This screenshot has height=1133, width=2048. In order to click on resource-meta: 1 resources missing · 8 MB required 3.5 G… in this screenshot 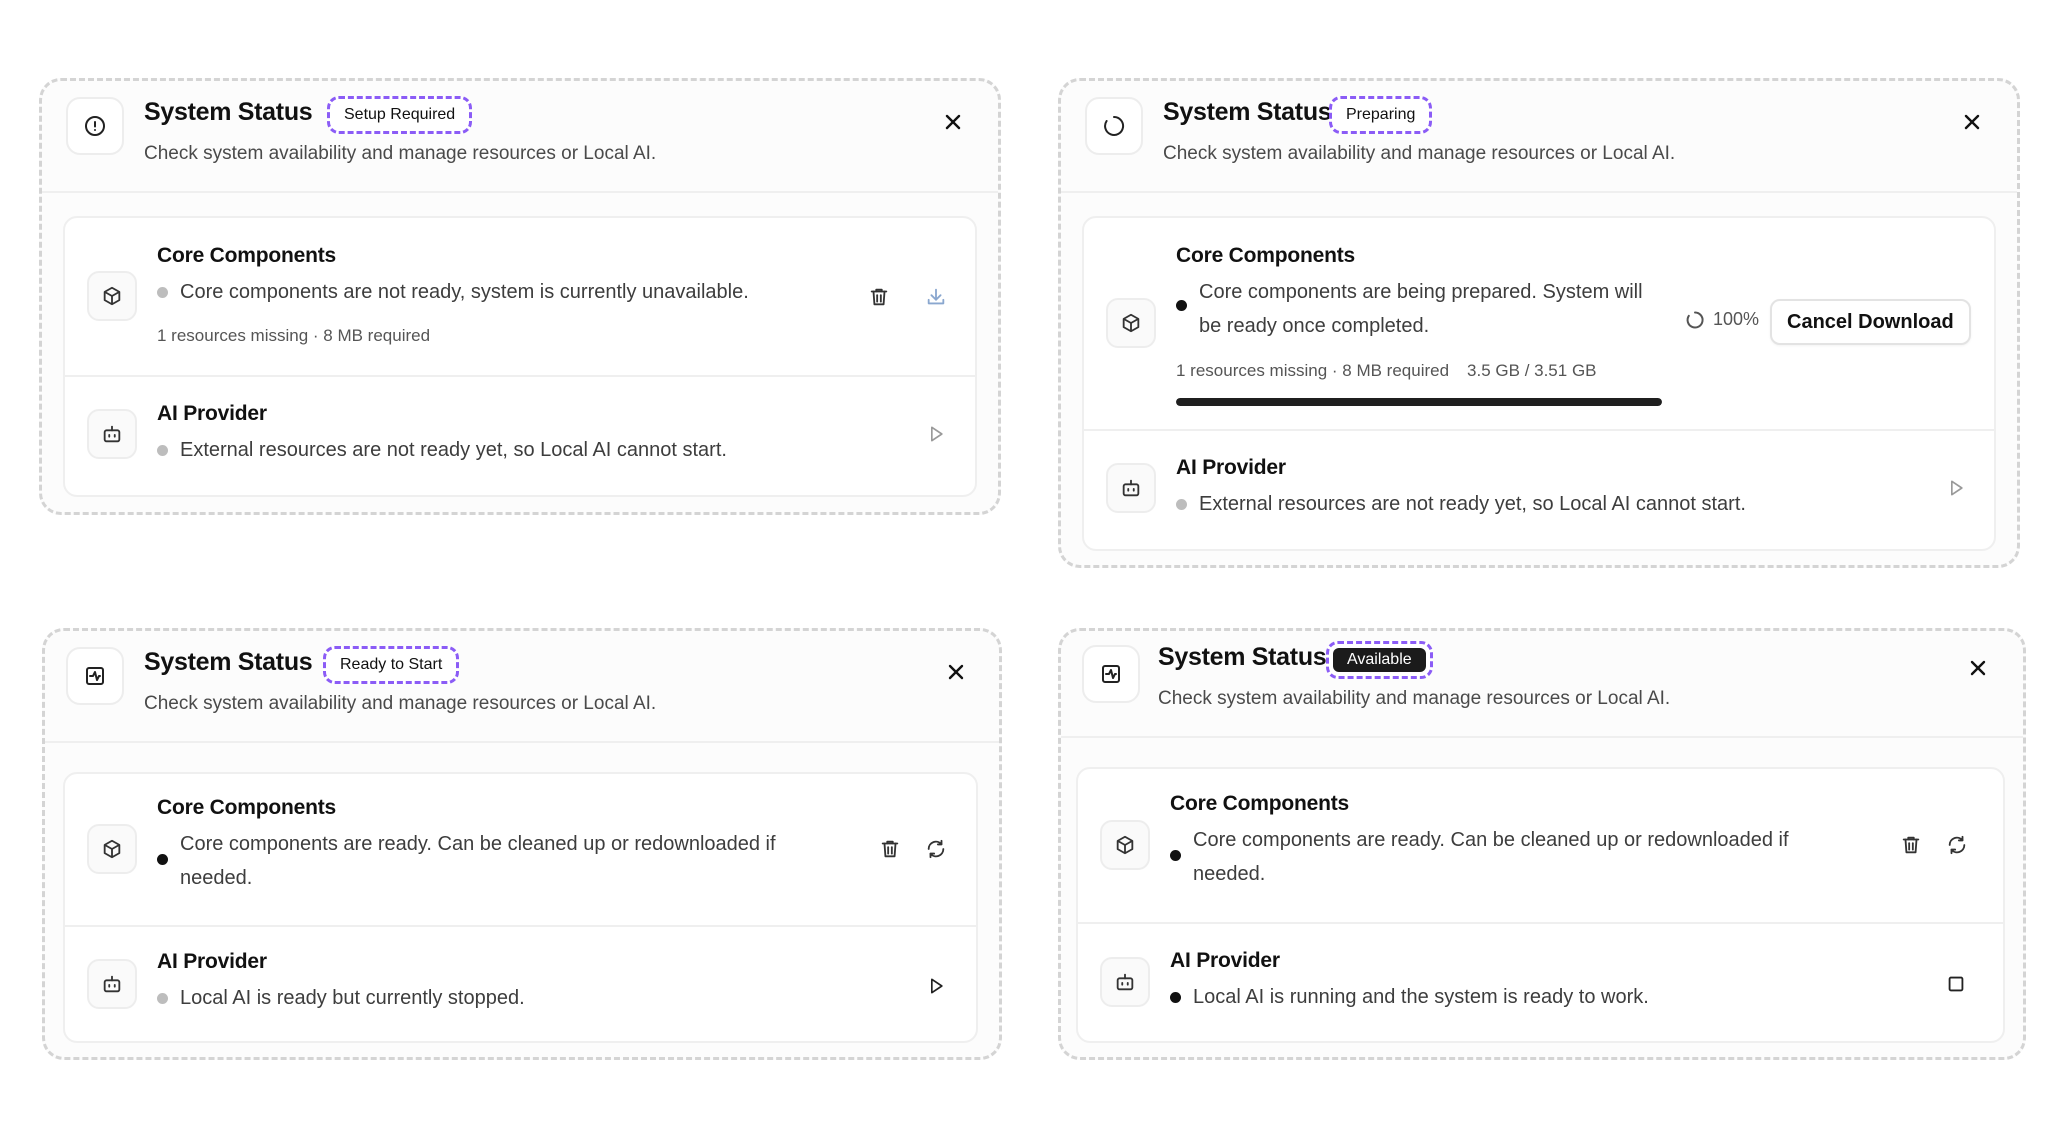, I will do `click(1386, 370)`.